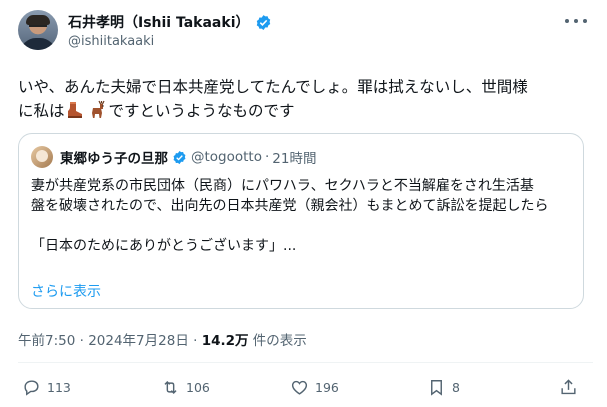 The height and width of the screenshot is (407, 607). What do you see at coordinates (179, 157) in the screenshot?
I see `quoted-verified-badge-icon` at bounding box center [179, 157].